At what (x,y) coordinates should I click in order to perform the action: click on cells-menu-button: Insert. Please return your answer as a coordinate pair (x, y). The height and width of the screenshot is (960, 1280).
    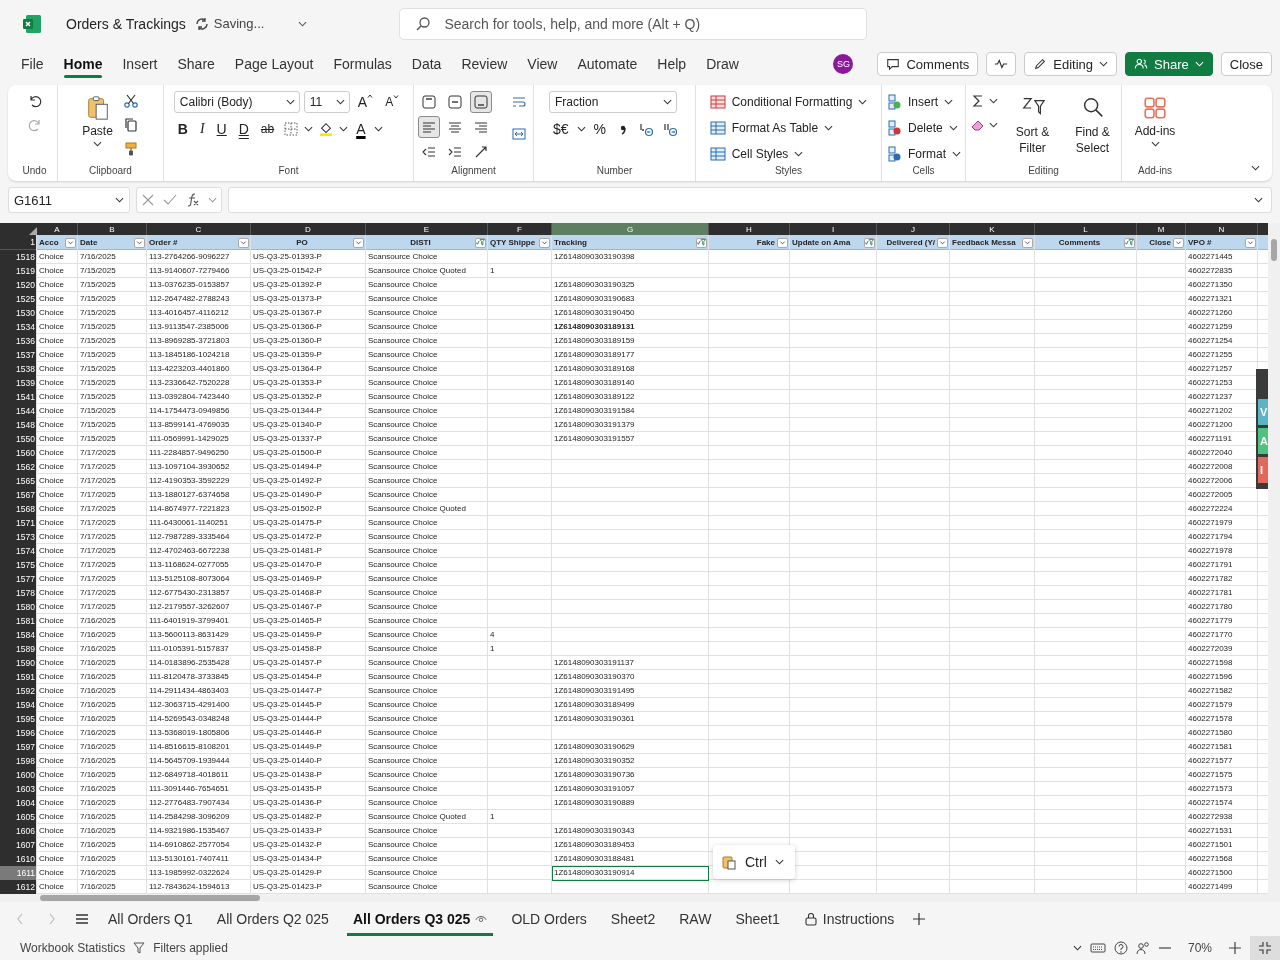
    Looking at the image, I should click on (919, 102).